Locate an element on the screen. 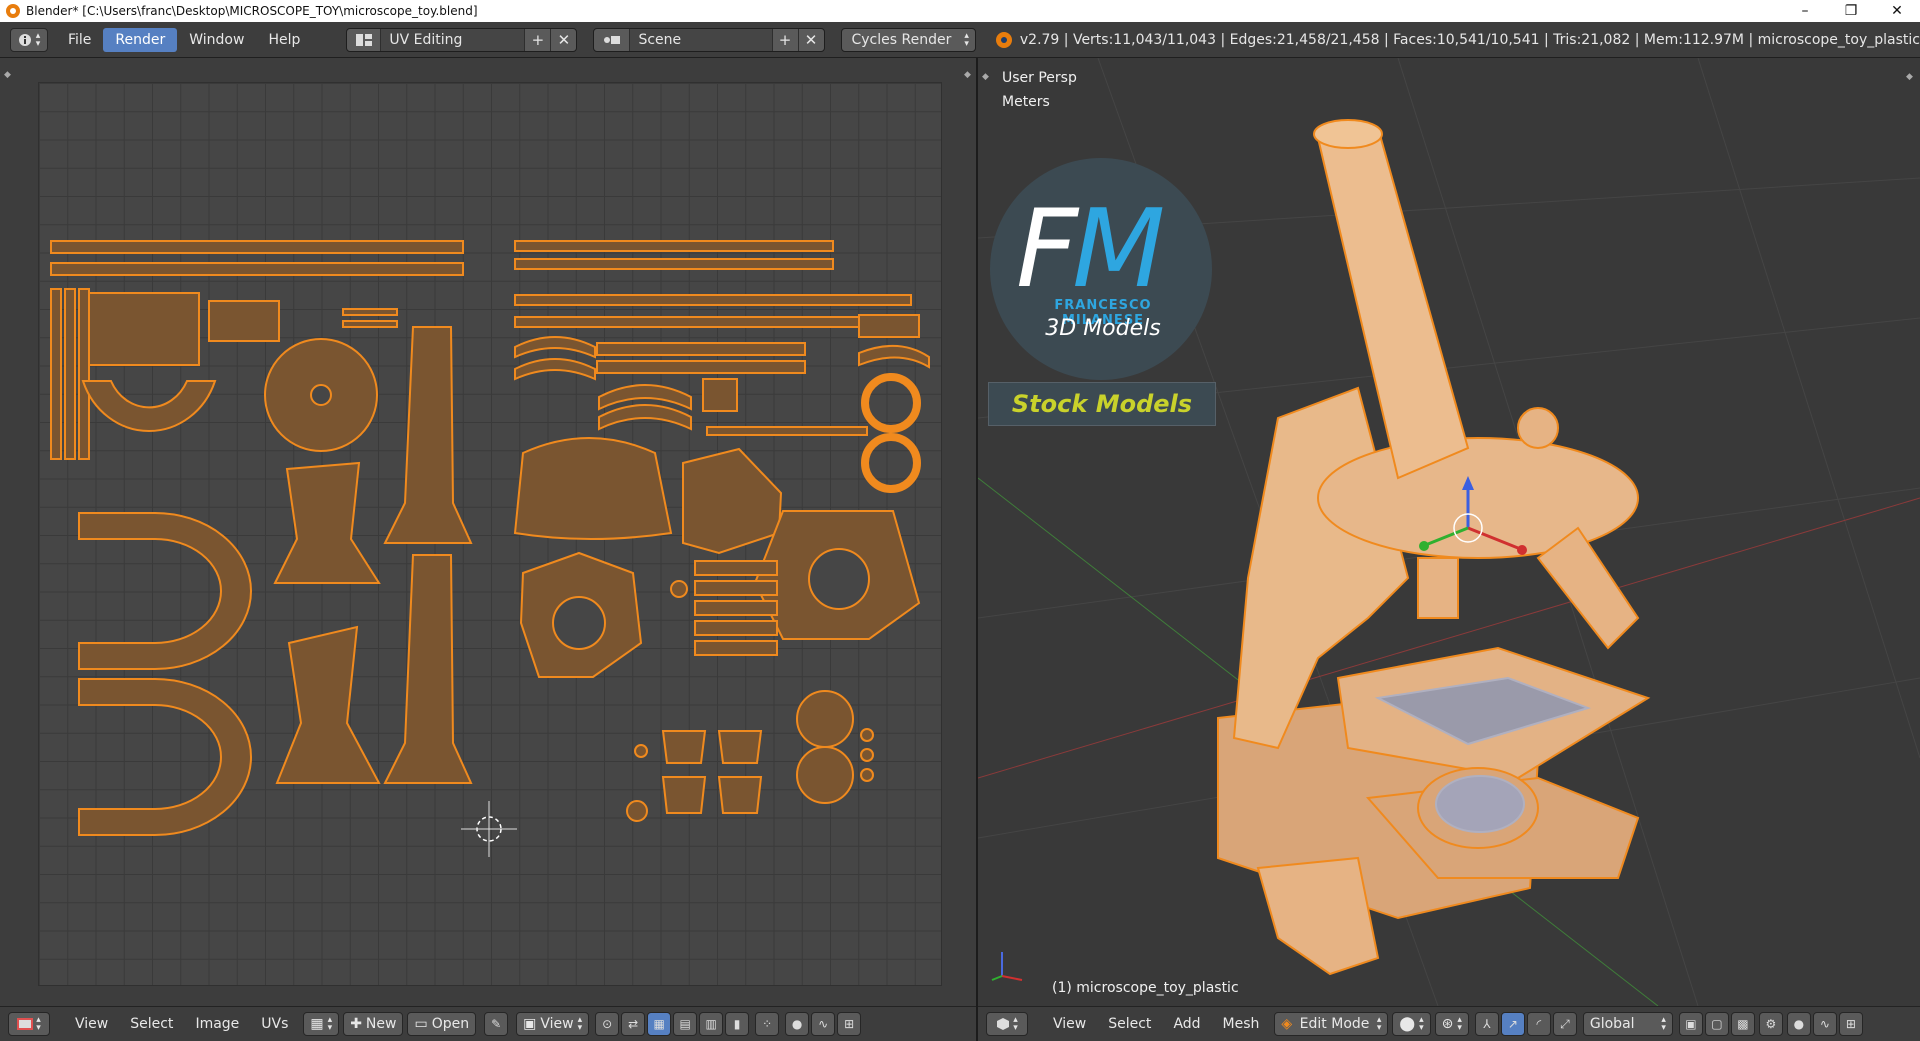  edge-mode-icon: ▢ is located at coordinates (1716, 1024).